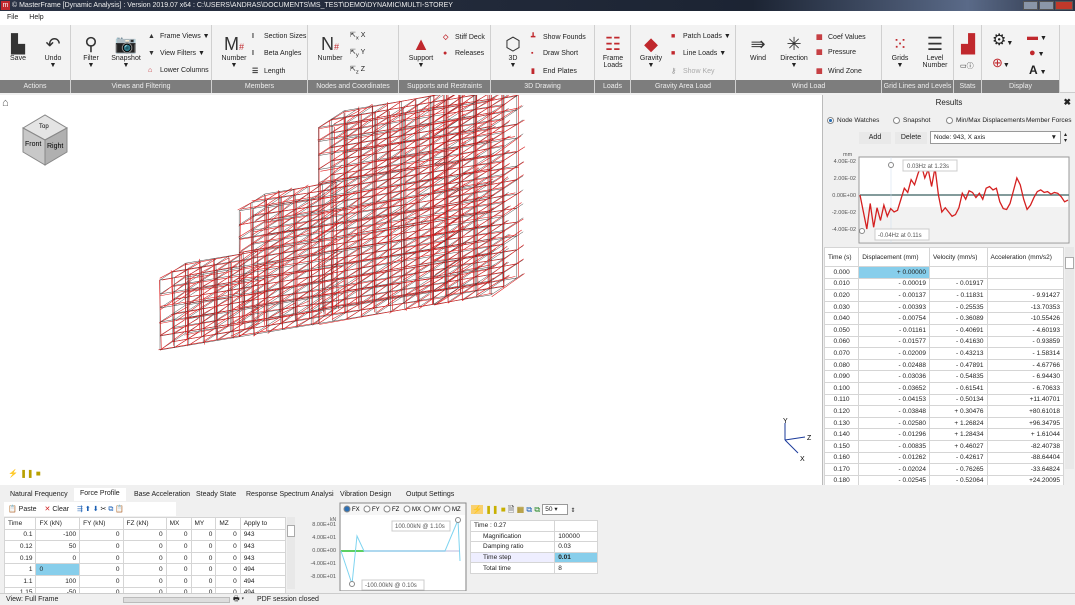 This screenshot has height=605, width=1075. What do you see at coordinates (841, 400) in the screenshot?
I see `table-cell: 0.110` at bounding box center [841, 400].